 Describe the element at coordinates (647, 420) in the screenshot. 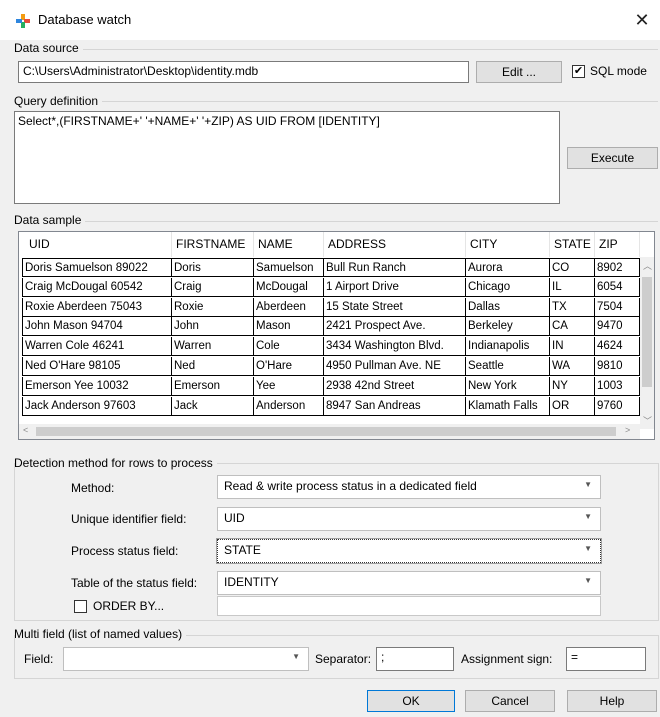

I see `scroll-down-icon: ﹀` at that location.